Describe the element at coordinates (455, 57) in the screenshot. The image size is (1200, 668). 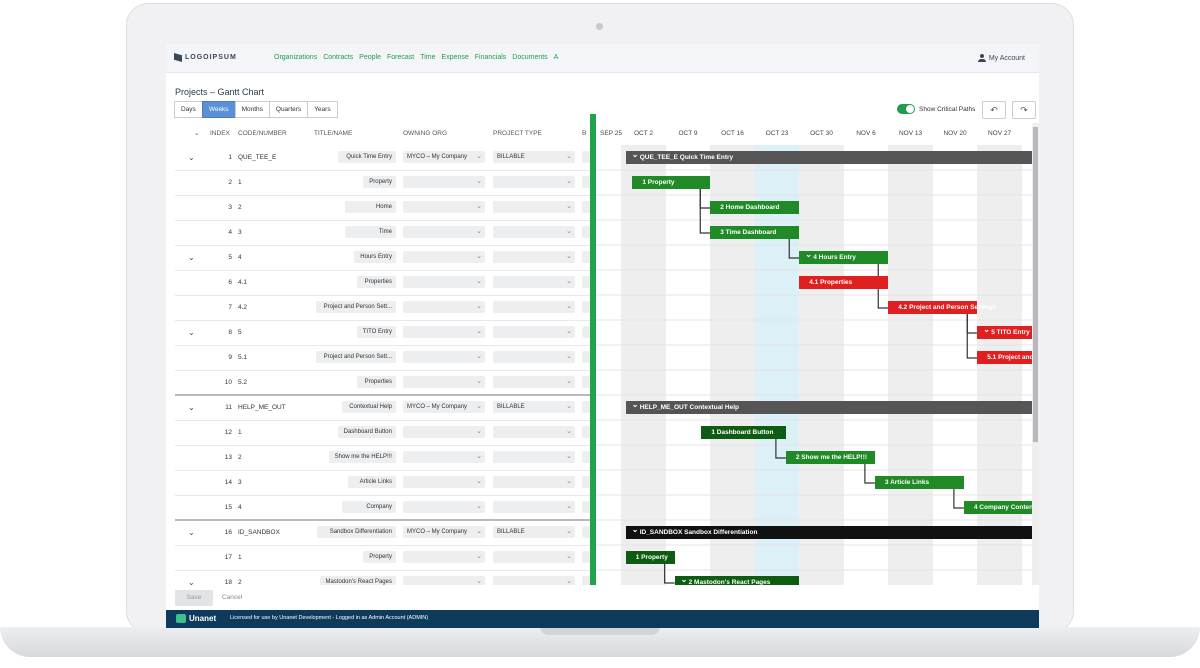
I see `nav-link-expense: Expense` at that location.